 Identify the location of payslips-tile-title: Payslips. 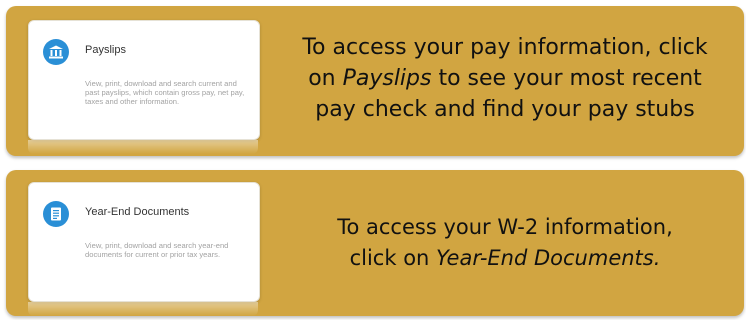
(105, 50).